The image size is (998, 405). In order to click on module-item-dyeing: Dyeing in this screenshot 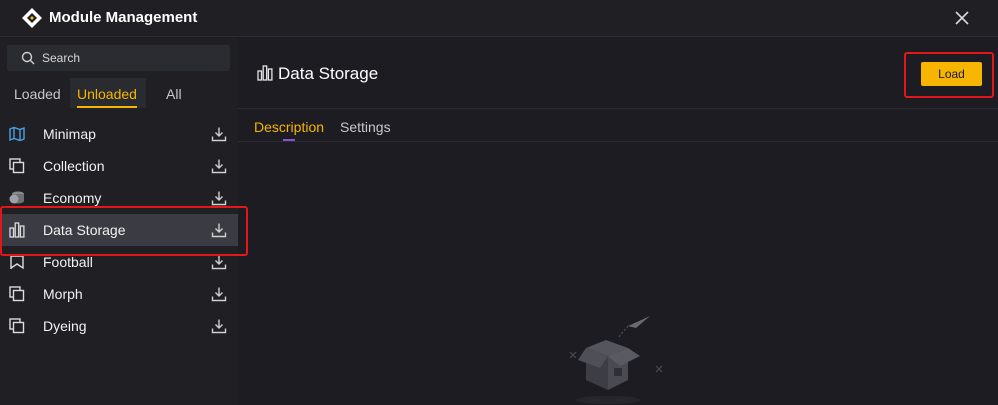, I will do `click(119, 326)`.